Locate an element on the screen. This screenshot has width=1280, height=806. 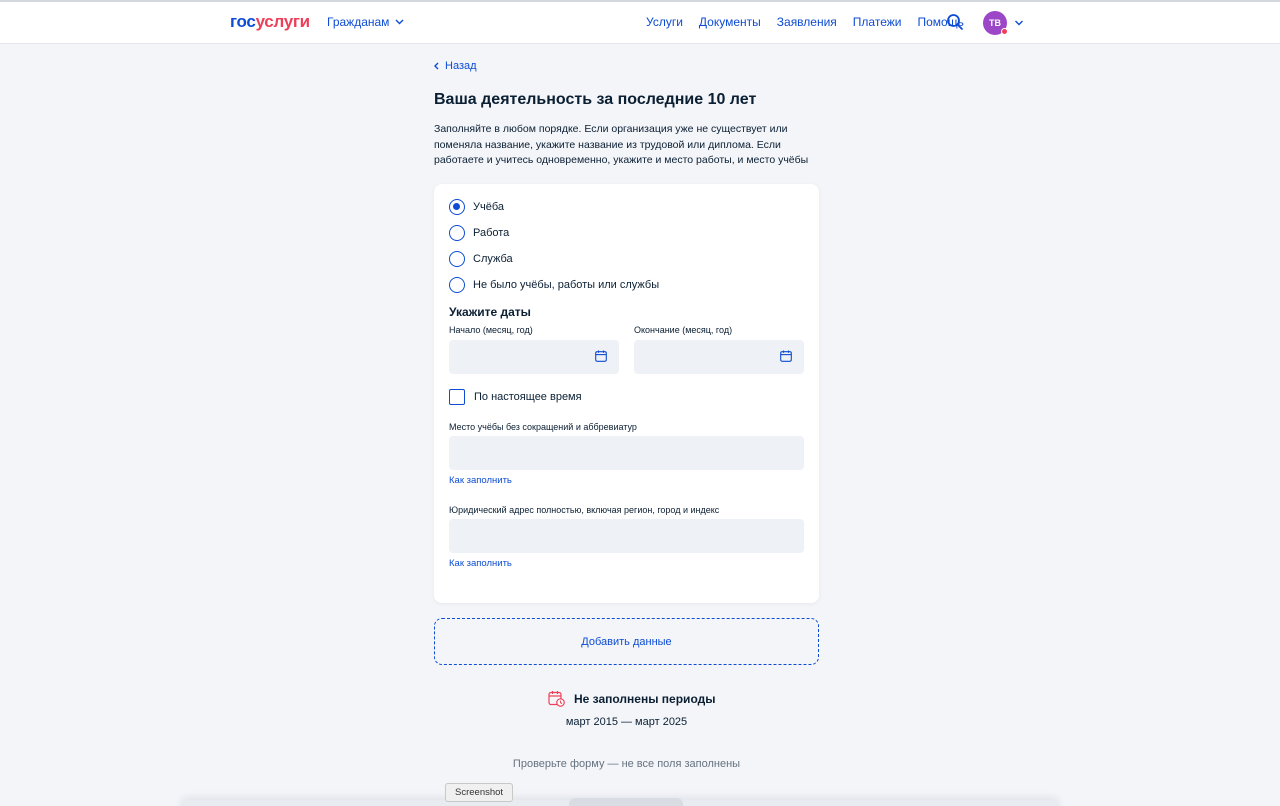
continue-button is located at coordinates (626, 802).